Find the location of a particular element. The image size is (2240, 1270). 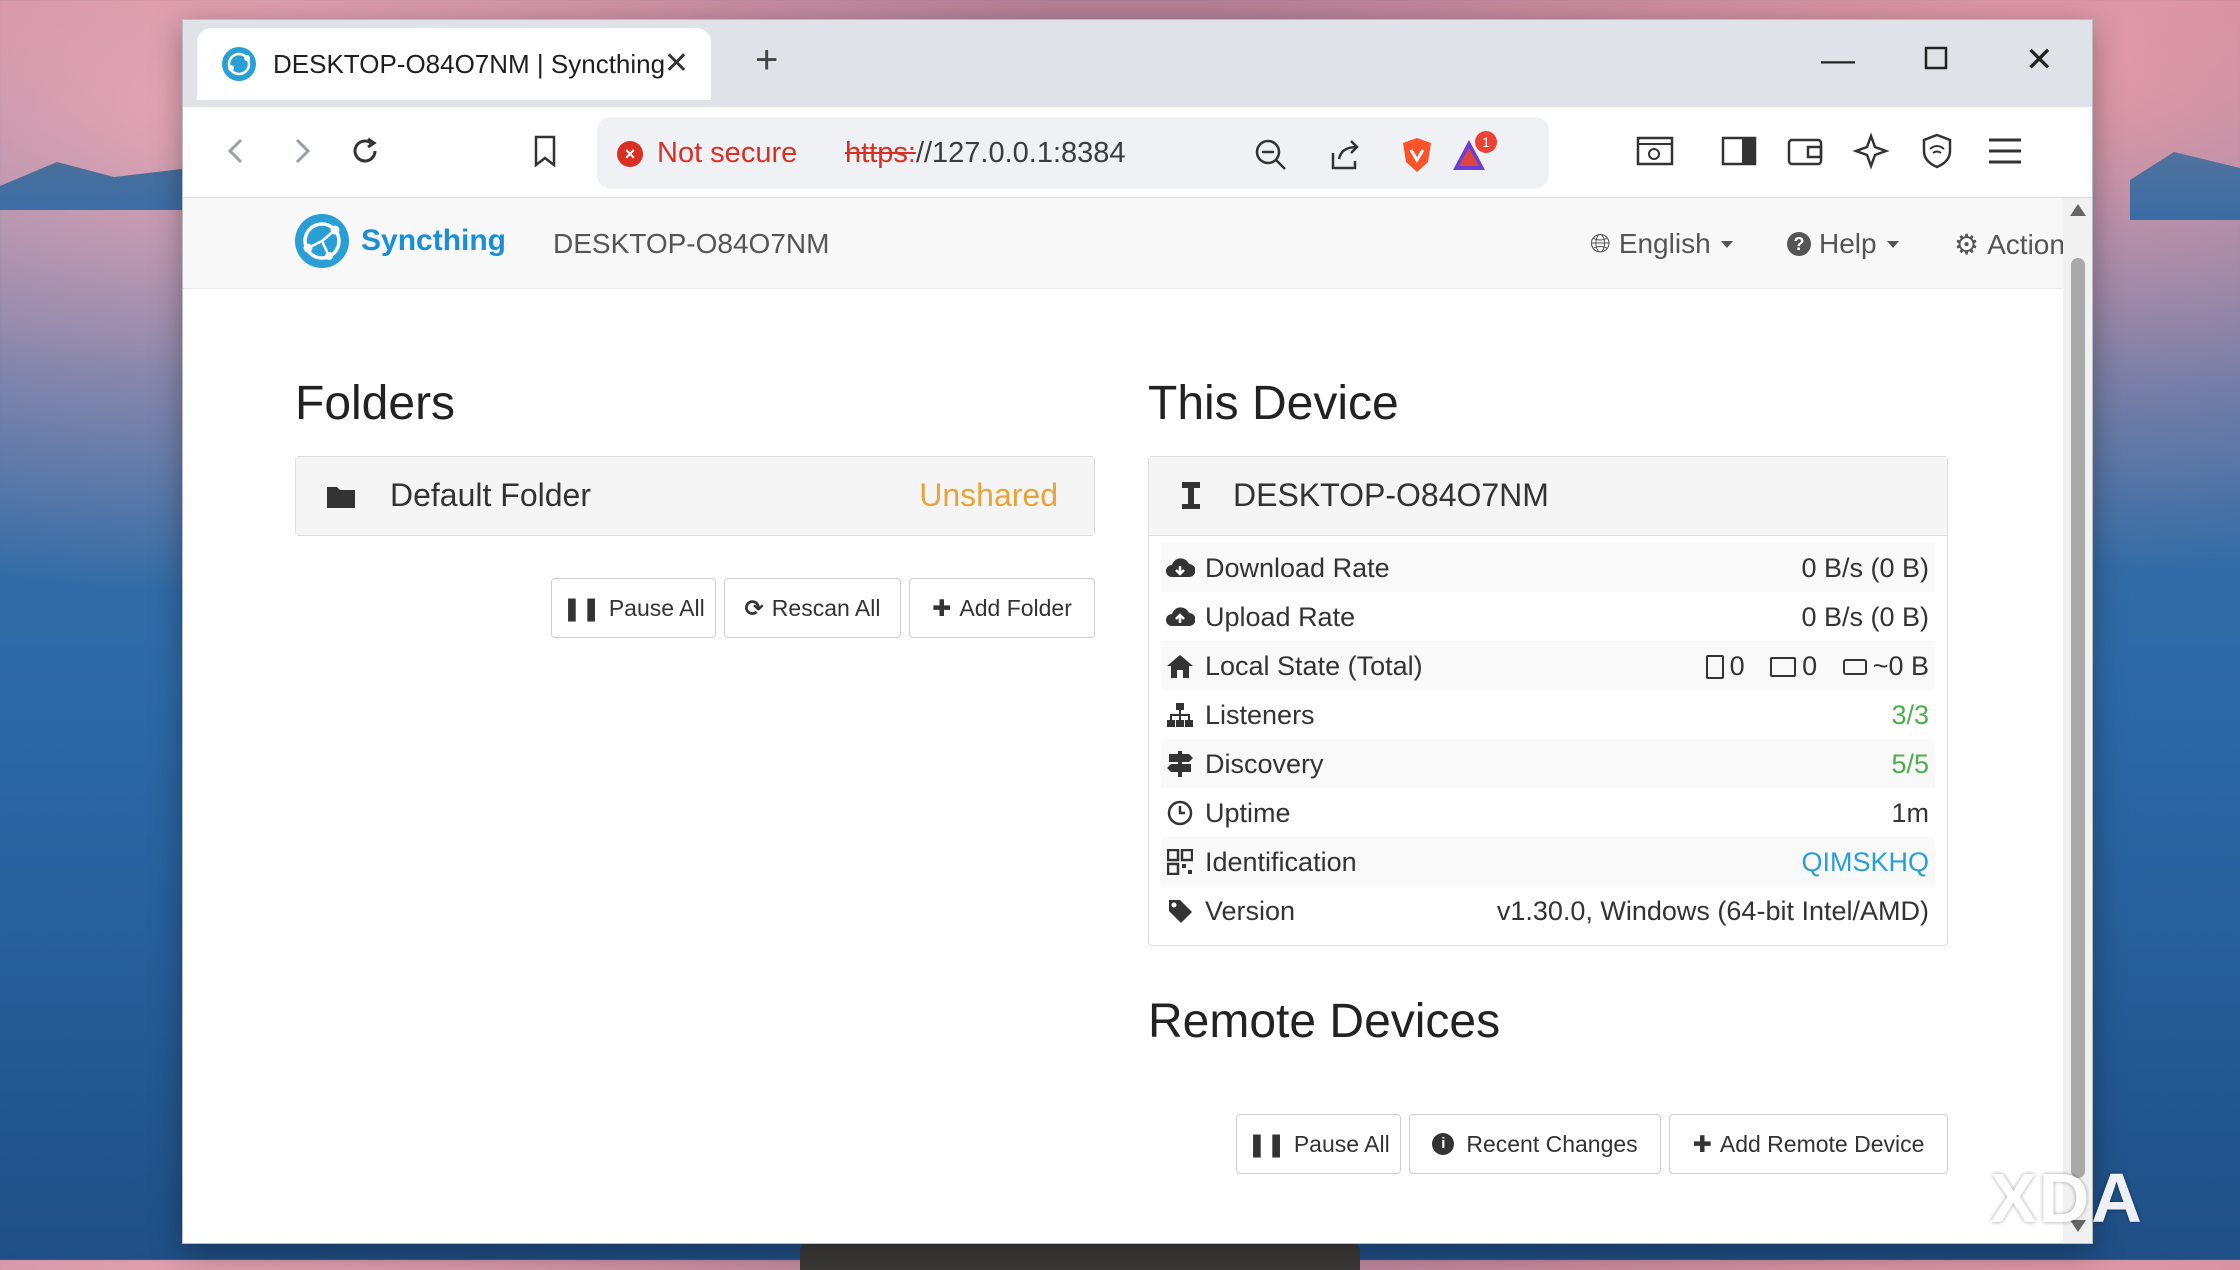

recent-changes-label: Recent Changes is located at coordinates (1552, 1143).